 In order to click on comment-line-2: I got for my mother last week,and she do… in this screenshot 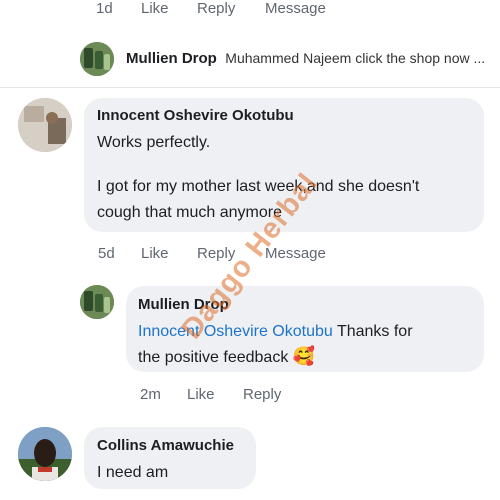, I will do `click(258, 186)`.